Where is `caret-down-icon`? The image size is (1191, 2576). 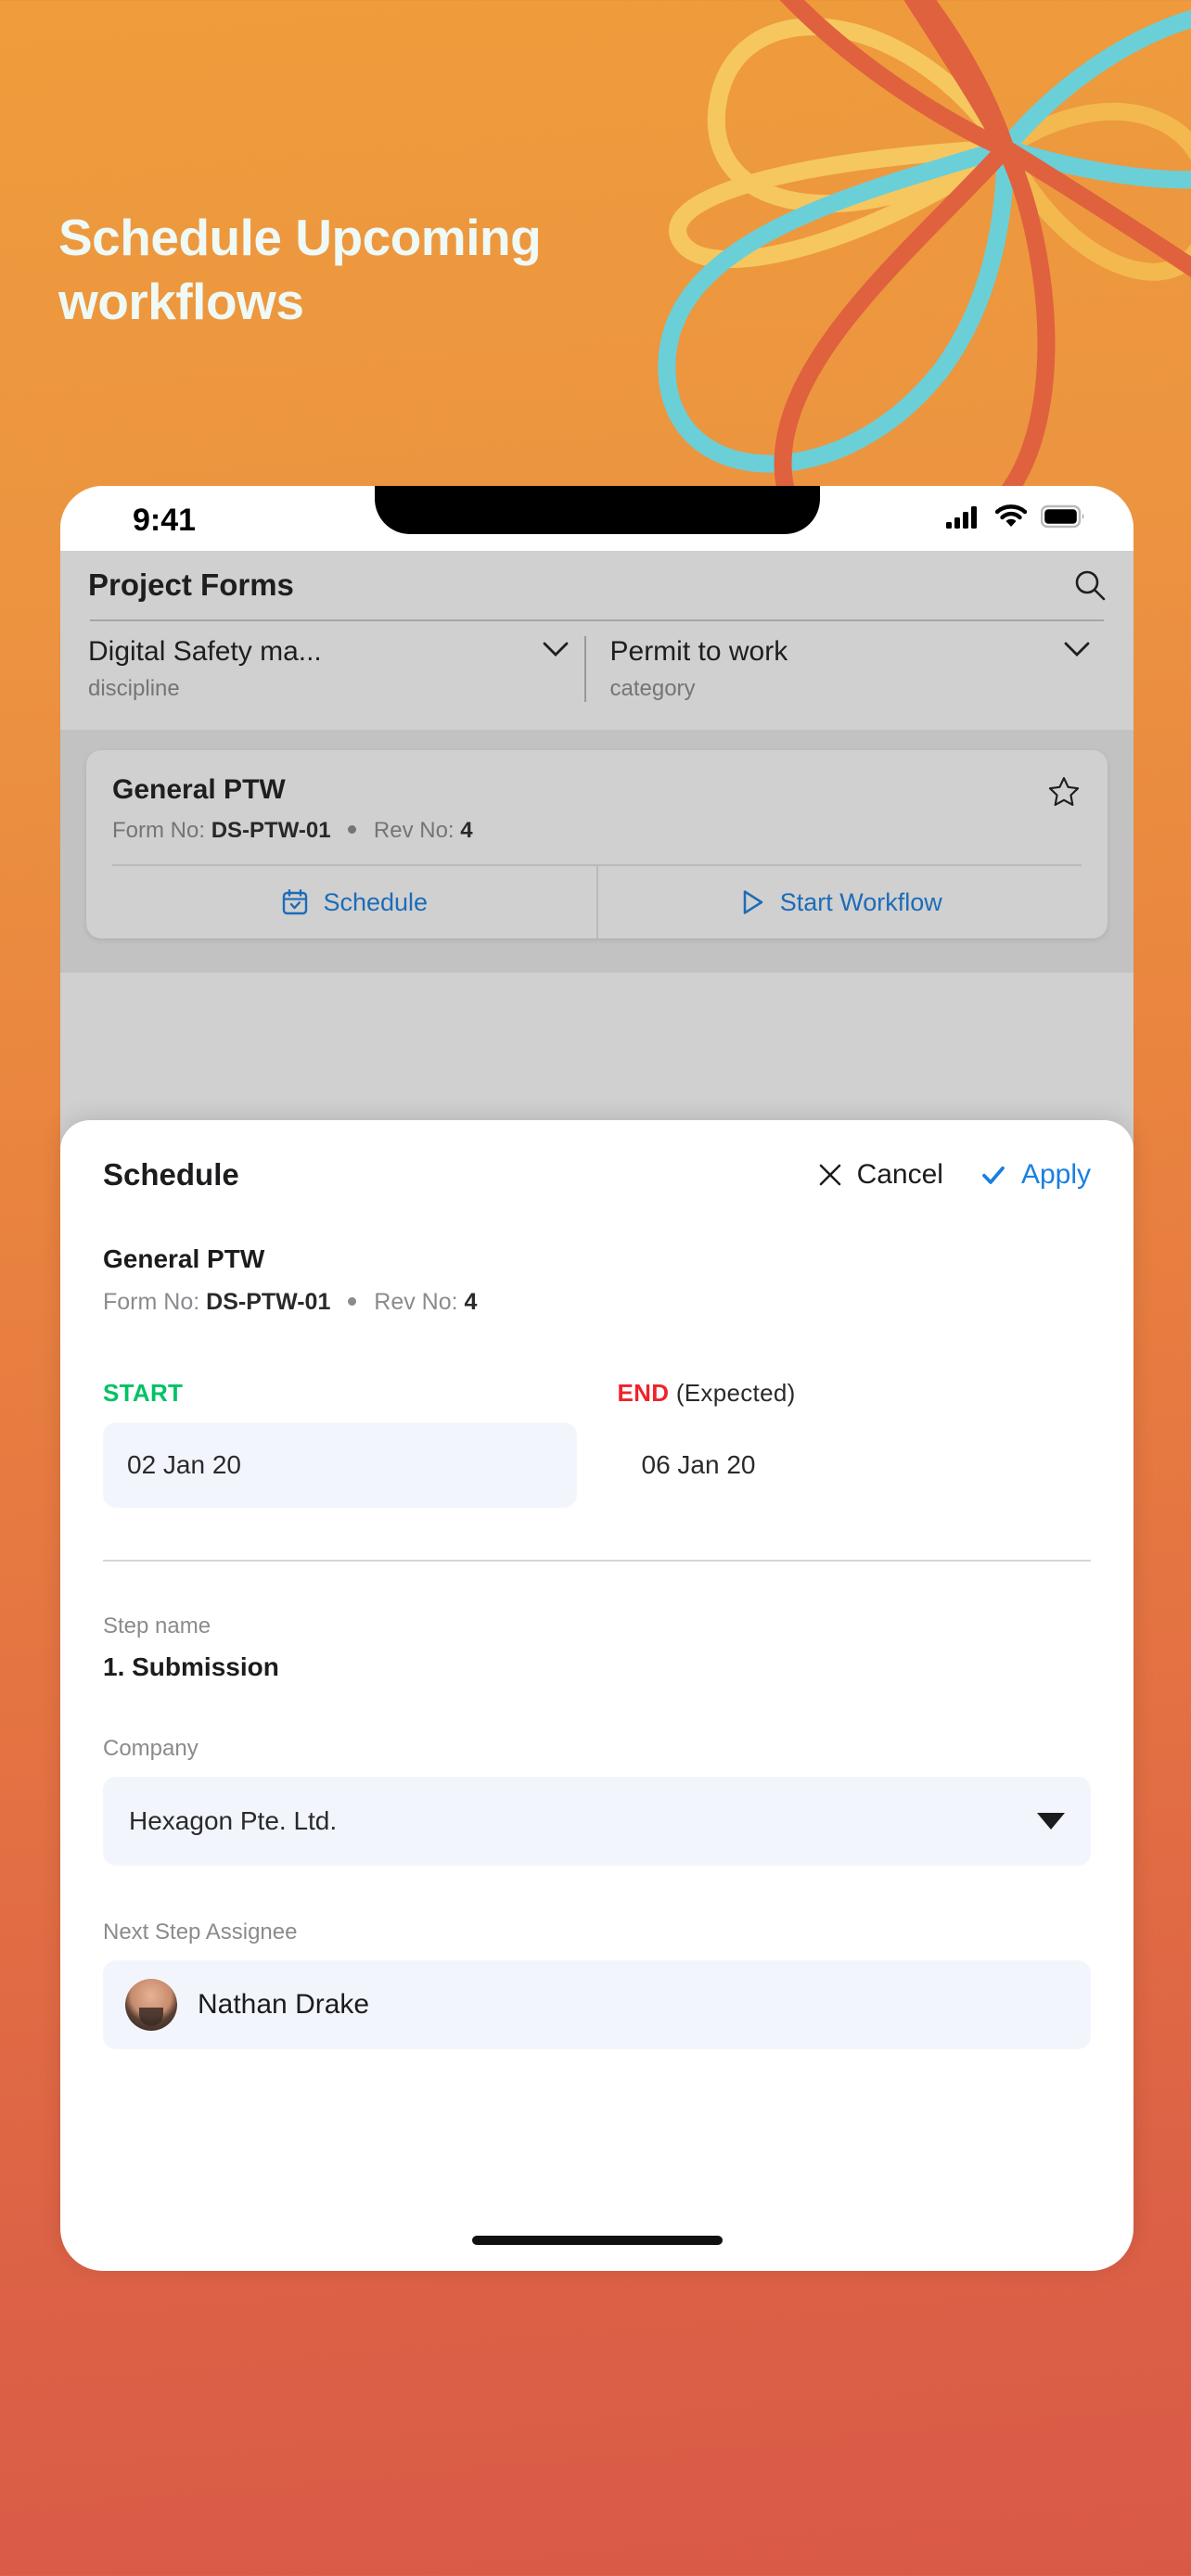
caret-down-icon is located at coordinates (1051, 1821).